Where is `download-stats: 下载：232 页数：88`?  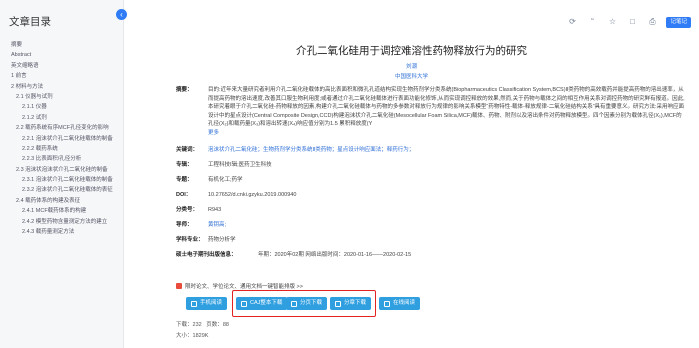
download-stats: 下载：232 页数：88 is located at coordinates (202, 324).